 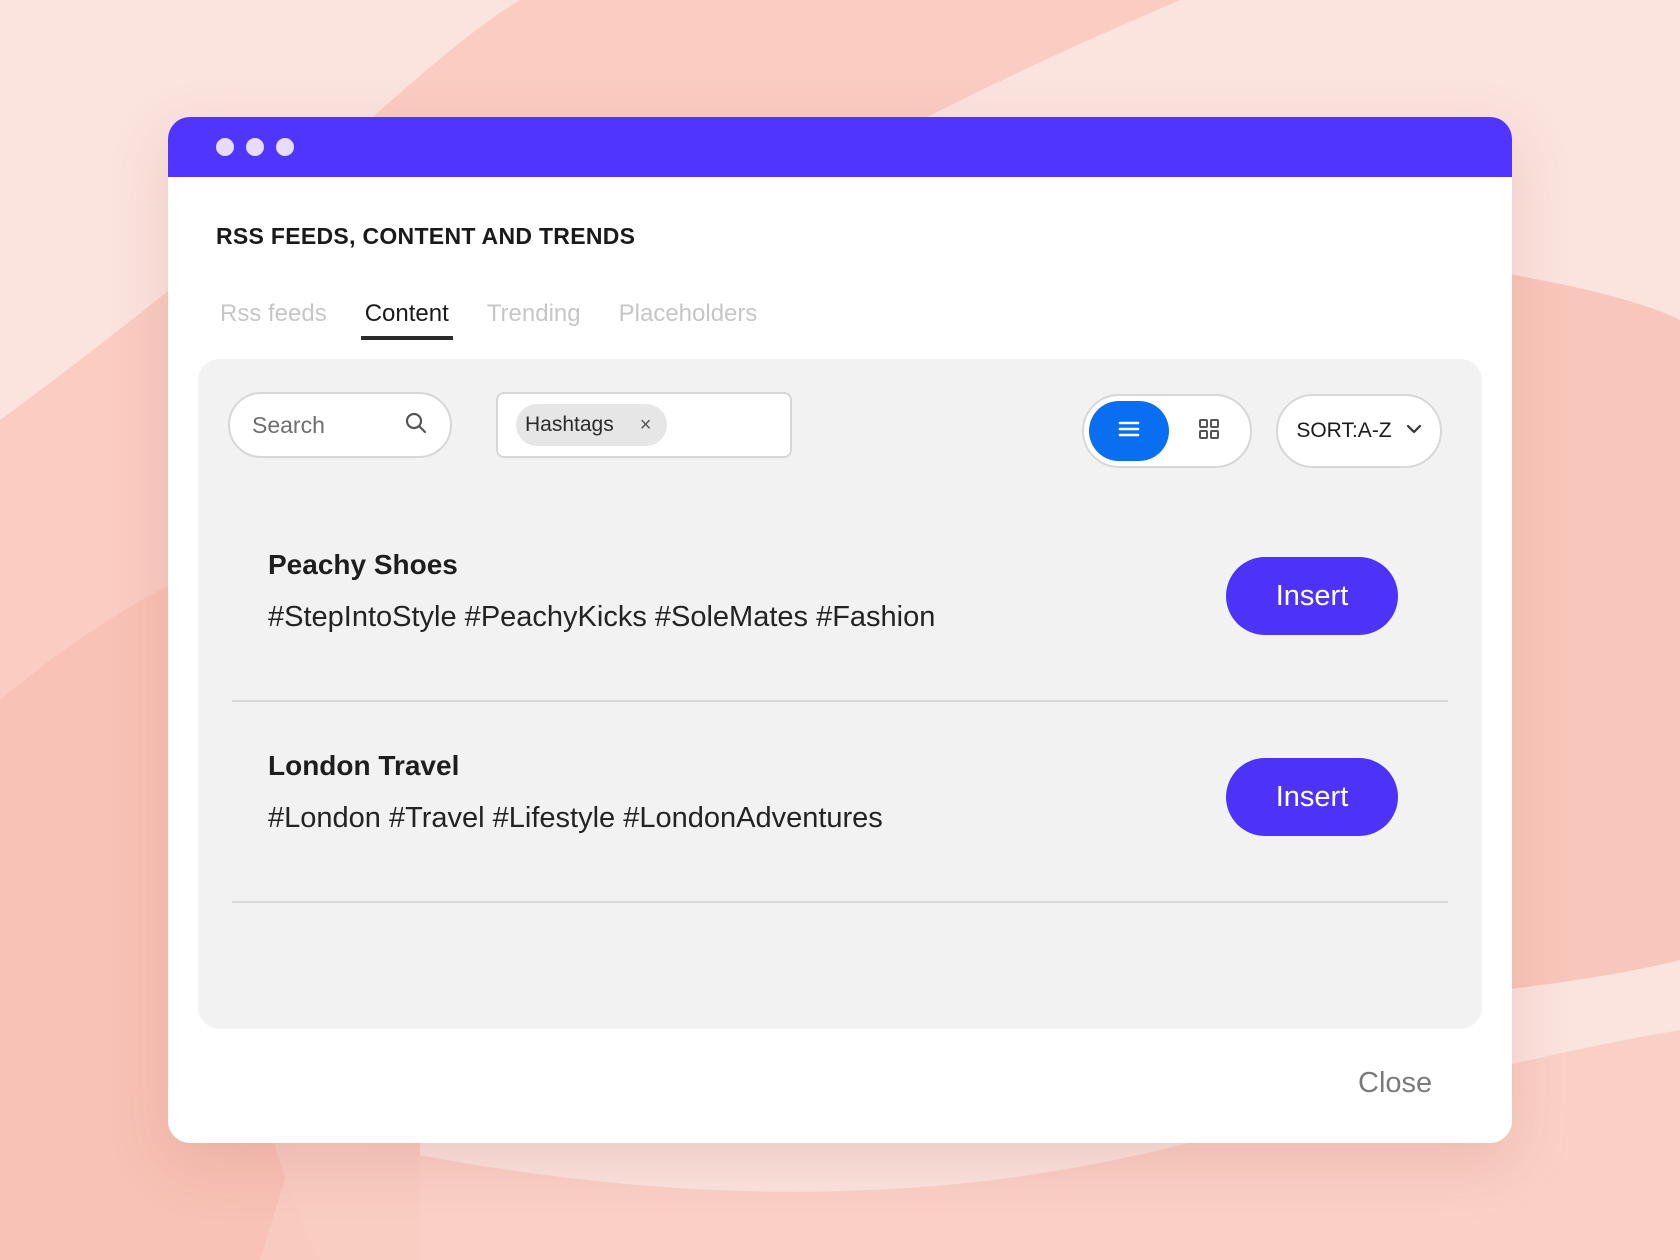 I want to click on chevron-down-icon, so click(x=1414, y=431).